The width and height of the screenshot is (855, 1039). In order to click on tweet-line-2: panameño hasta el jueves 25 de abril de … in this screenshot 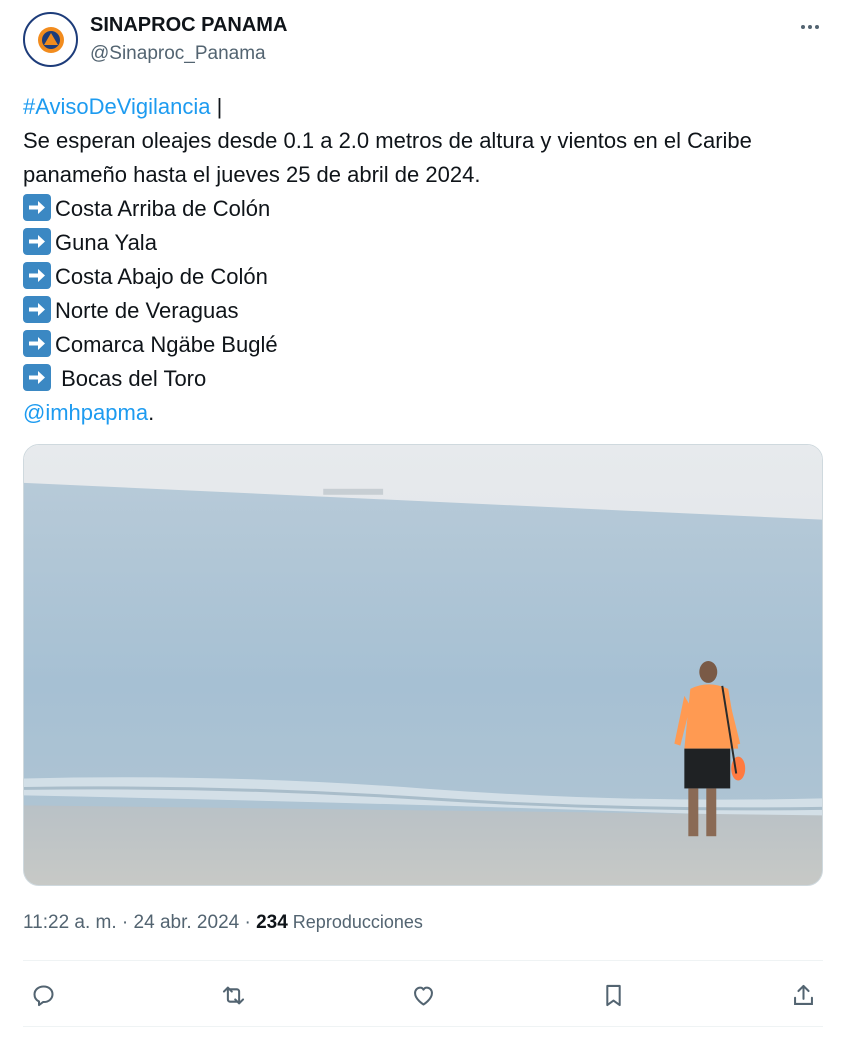, I will do `click(252, 174)`.